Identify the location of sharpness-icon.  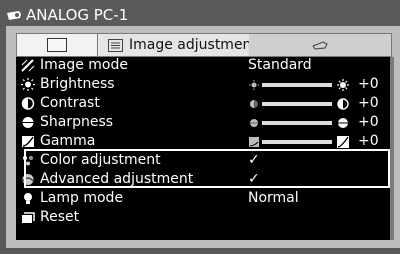
(28, 122).